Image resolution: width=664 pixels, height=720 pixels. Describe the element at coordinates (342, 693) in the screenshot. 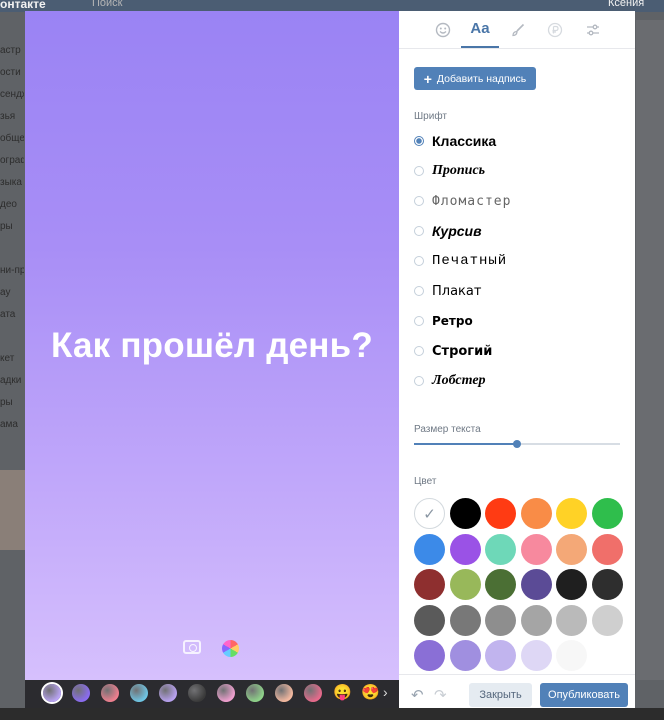

I see `emoji-sticker: 😛` at that location.